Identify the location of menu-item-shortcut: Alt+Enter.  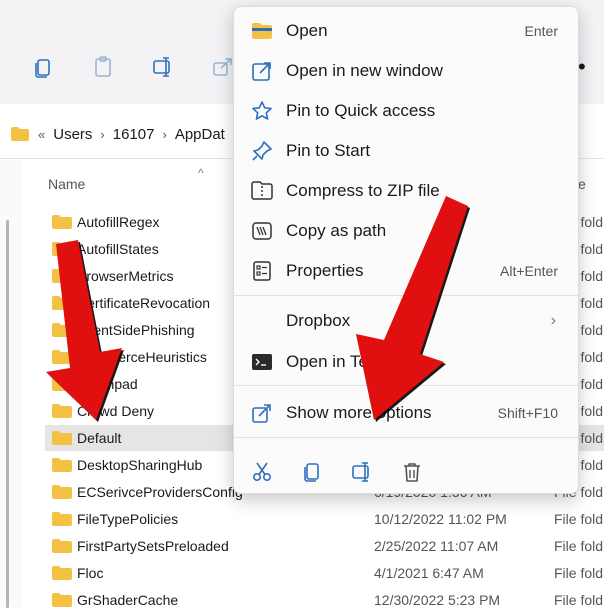
(529, 271).